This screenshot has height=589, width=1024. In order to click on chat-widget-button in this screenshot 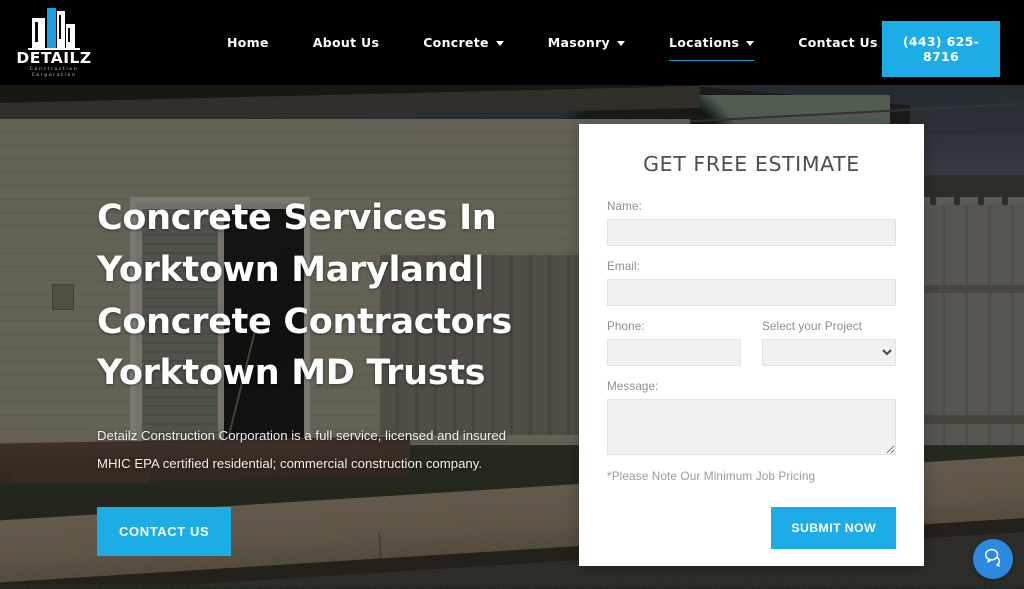, I will do `click(993, 559)`.